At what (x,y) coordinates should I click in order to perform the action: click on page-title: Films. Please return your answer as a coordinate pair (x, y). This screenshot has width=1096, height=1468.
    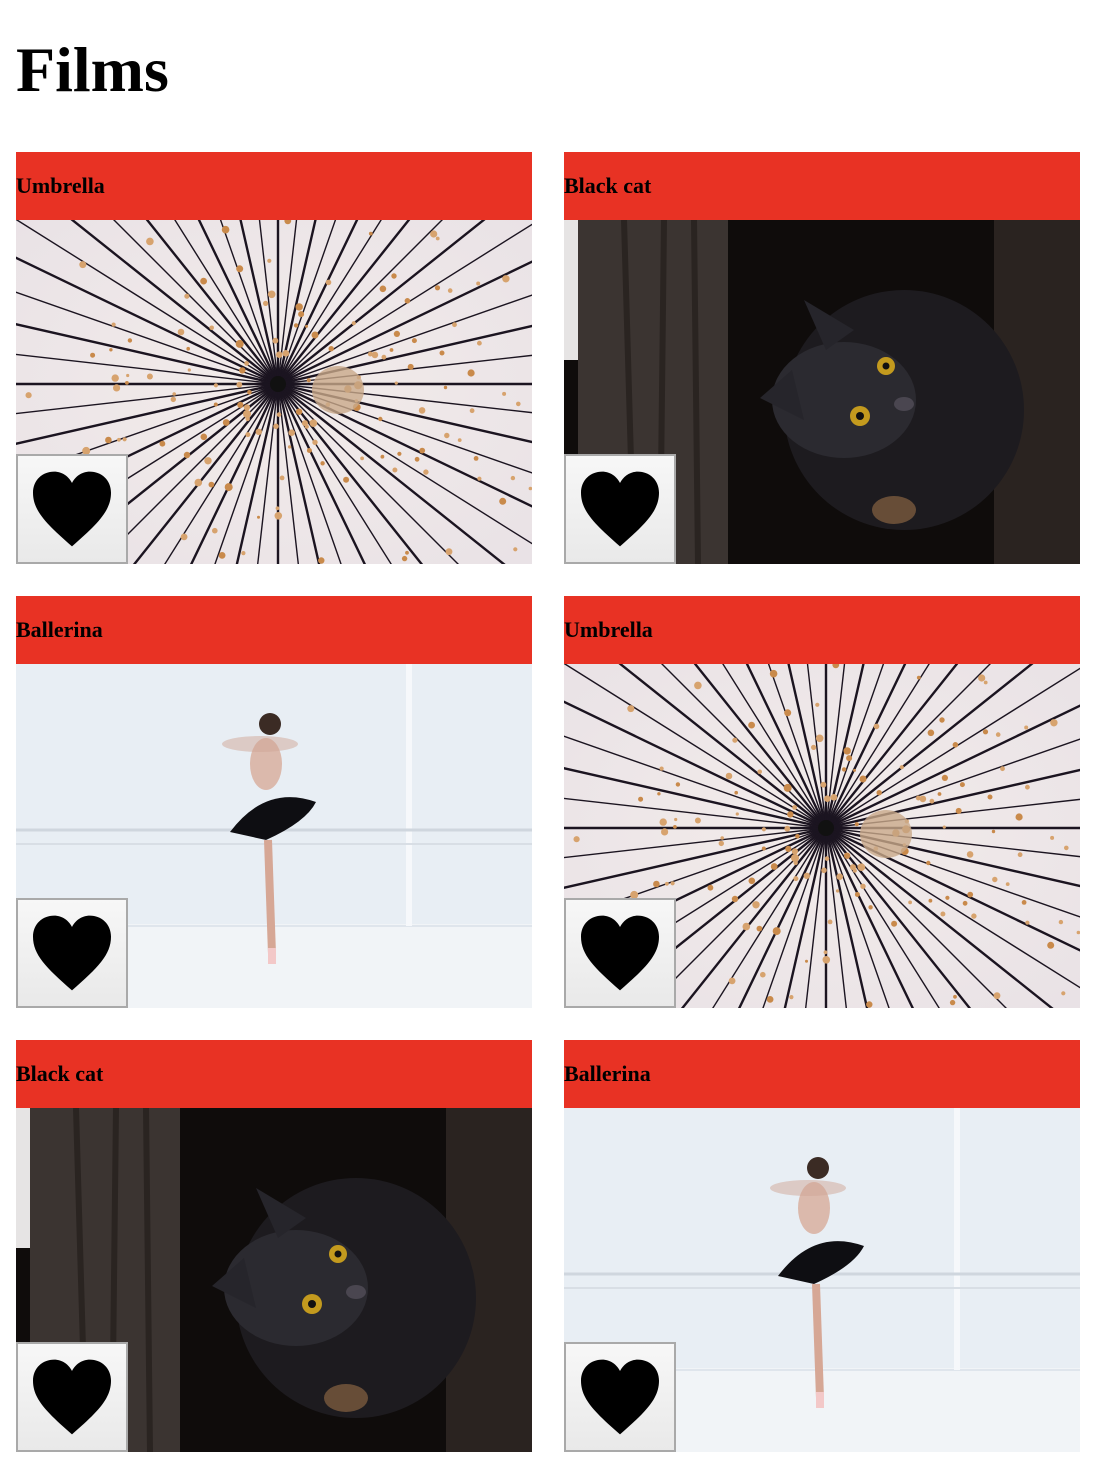
    Looking at the image, I should click on (92, 69).